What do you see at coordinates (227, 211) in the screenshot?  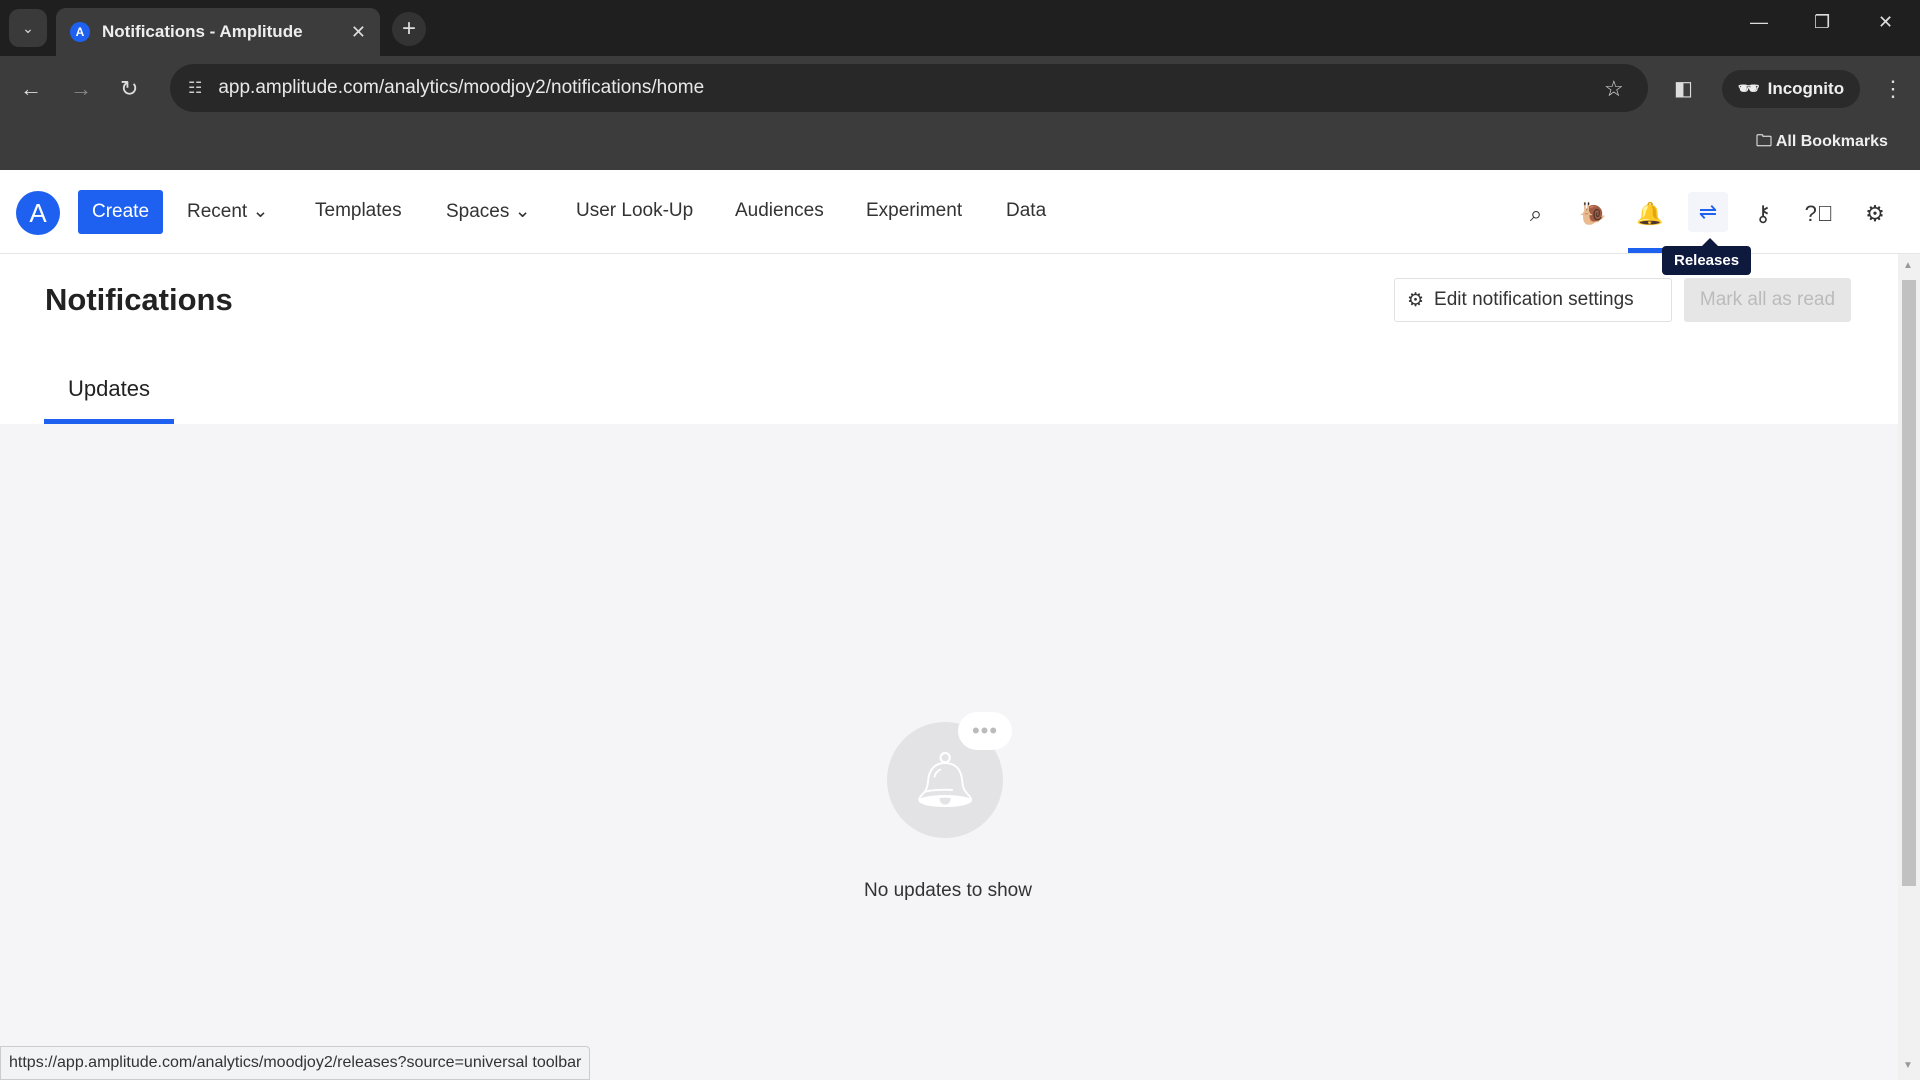 I see `nav-recent: Recent ⌄` at bounding box center [227, 211].